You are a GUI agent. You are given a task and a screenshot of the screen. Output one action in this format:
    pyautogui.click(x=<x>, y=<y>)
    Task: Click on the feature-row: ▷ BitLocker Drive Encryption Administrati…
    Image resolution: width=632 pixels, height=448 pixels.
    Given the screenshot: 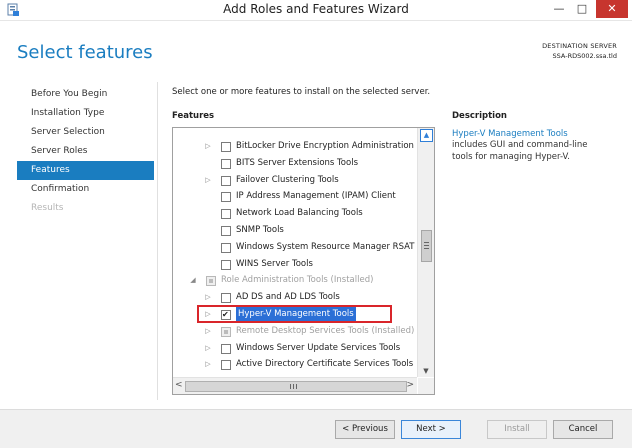 What is the action you would take?
    pyautogui.click(x=295, y=146)
    